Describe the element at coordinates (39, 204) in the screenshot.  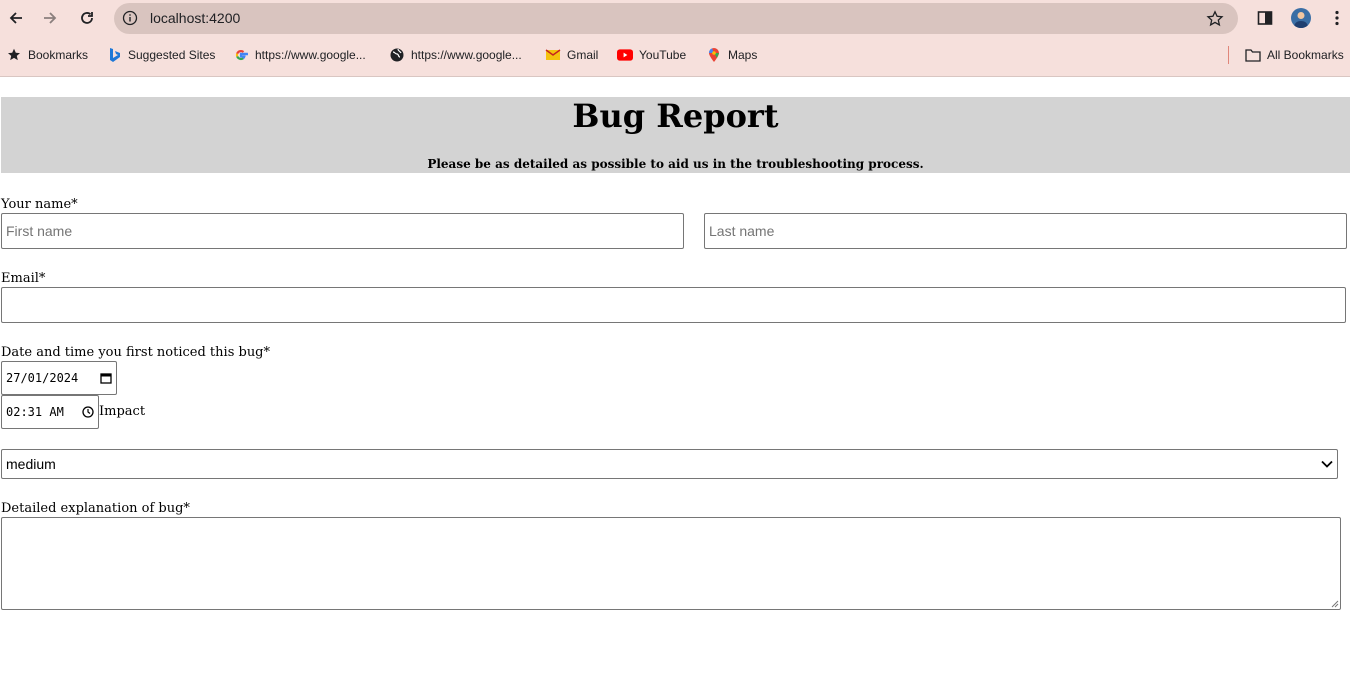
I see `name-label: Your name*` at that location.